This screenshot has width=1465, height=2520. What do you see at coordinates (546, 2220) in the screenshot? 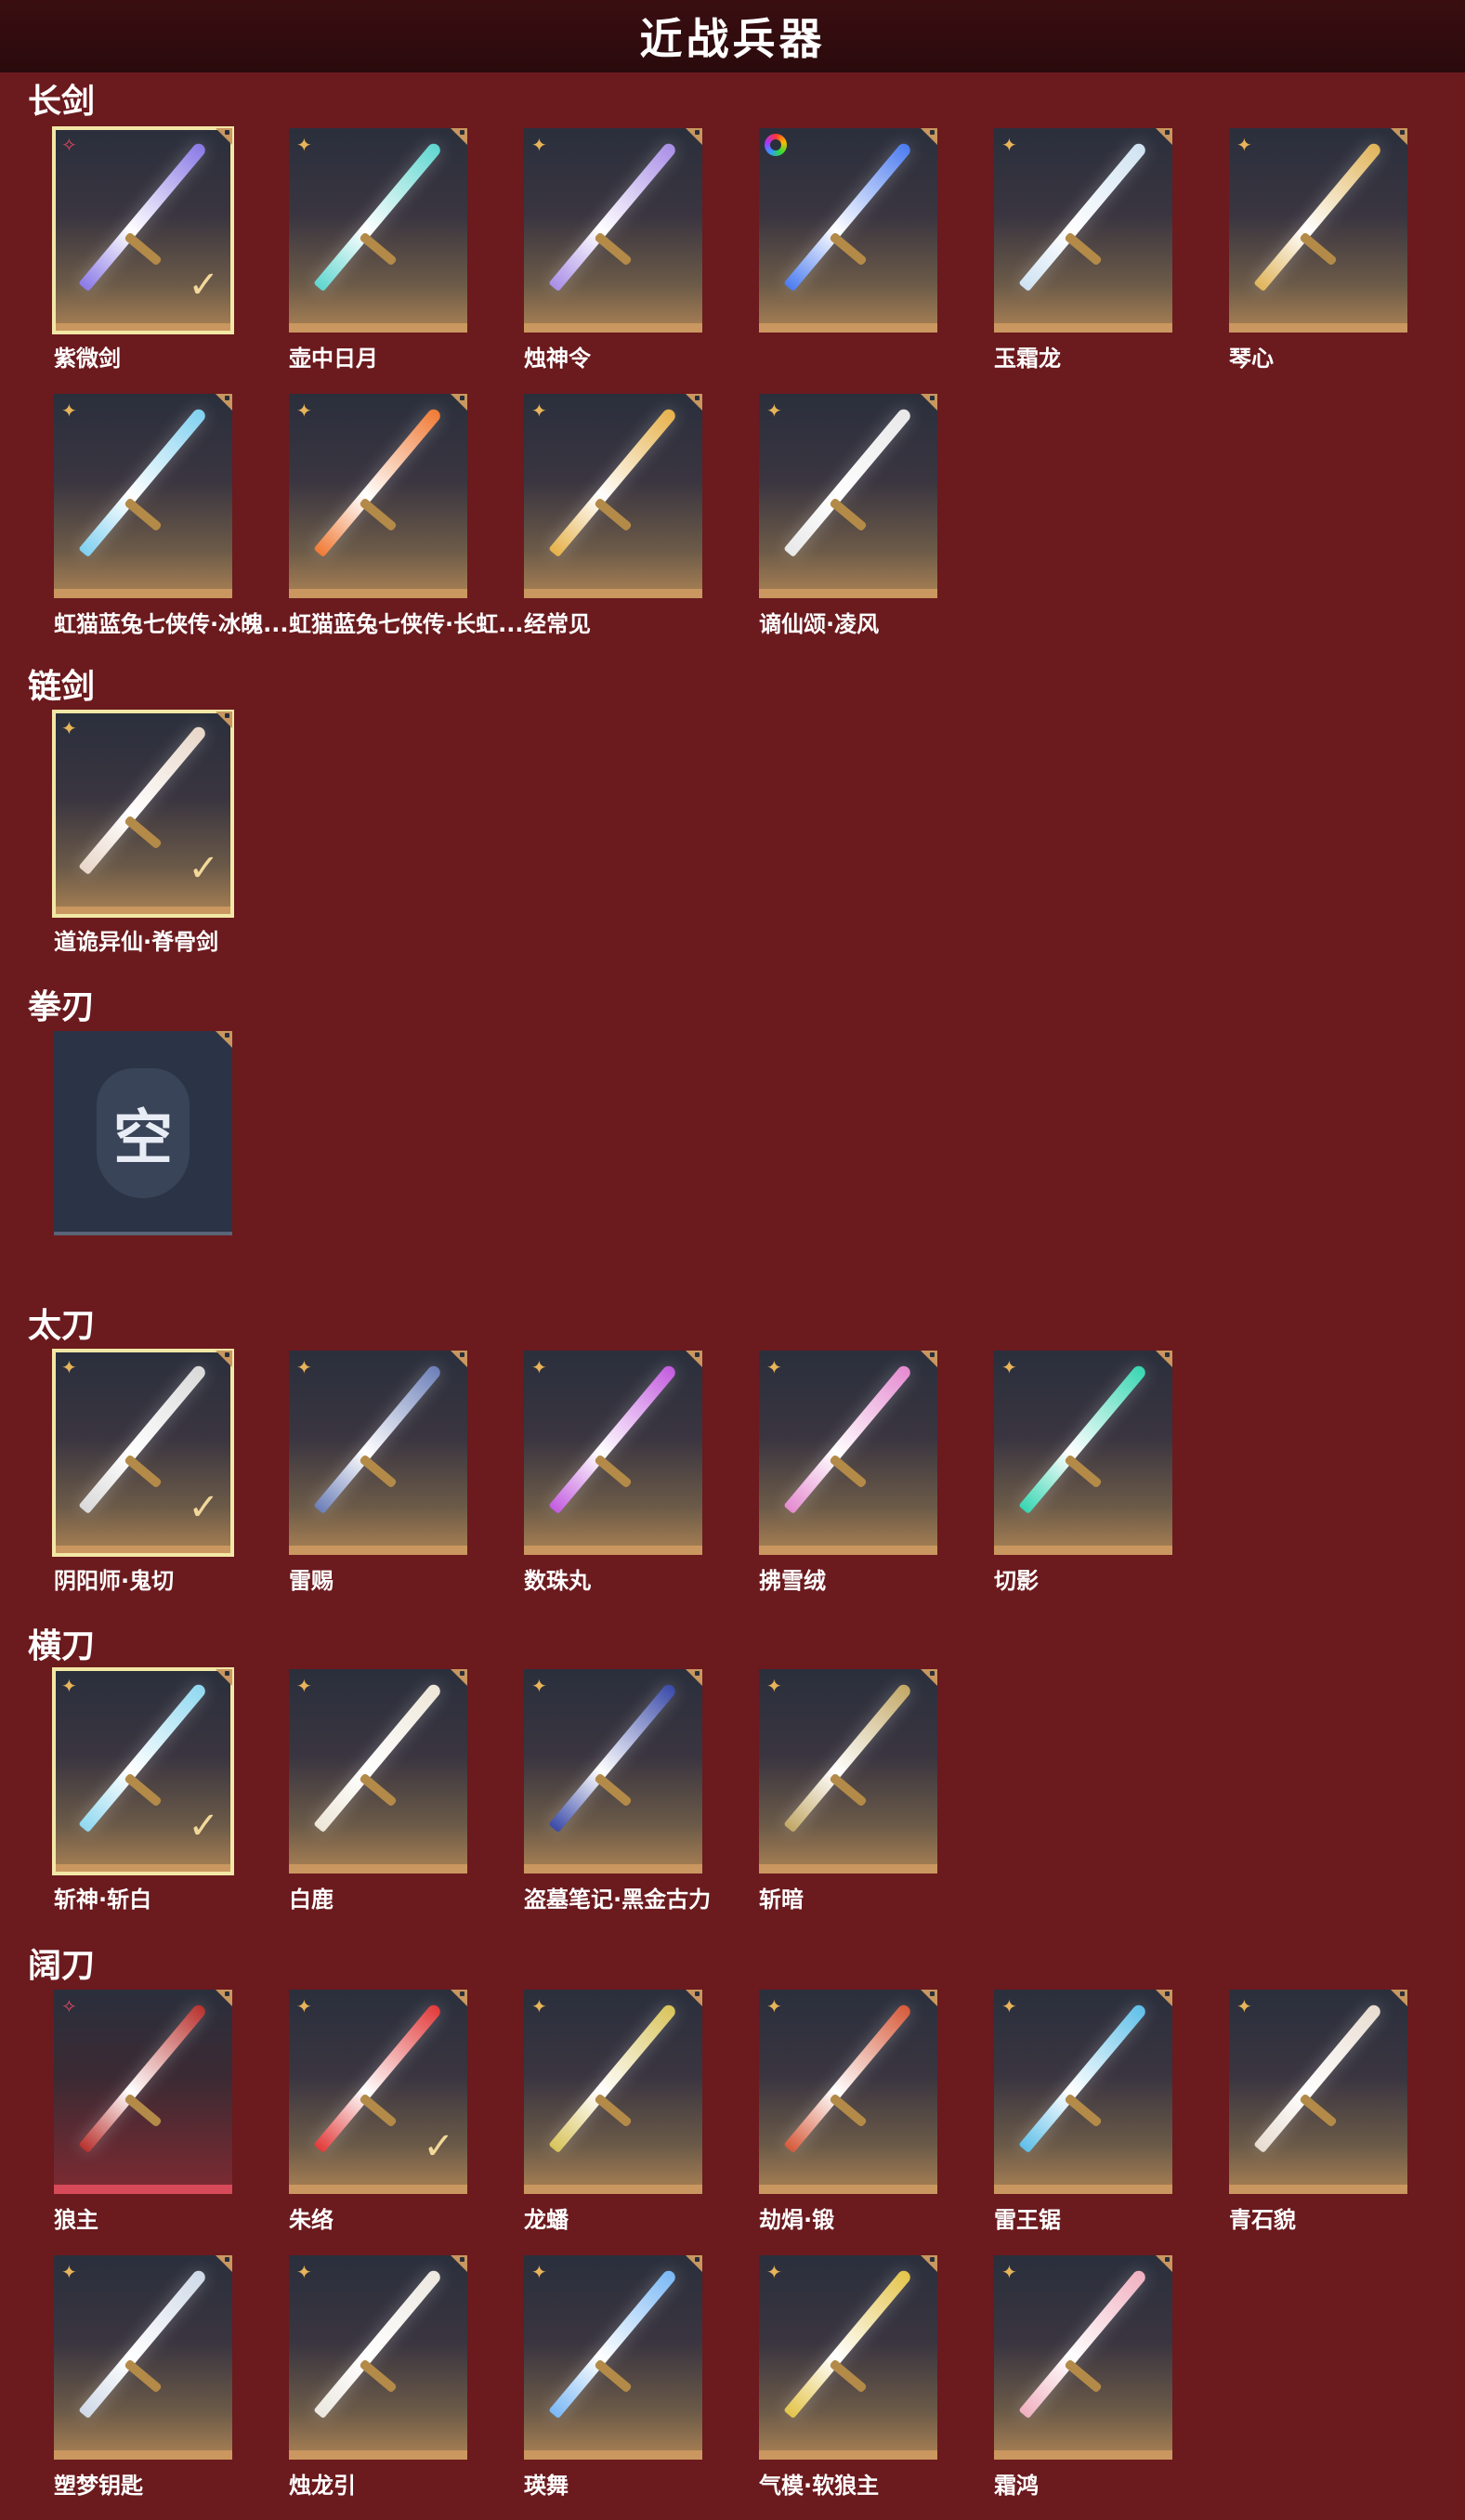
I see `weapon-name: 龙蟠` at bounding box center [546, 2220].